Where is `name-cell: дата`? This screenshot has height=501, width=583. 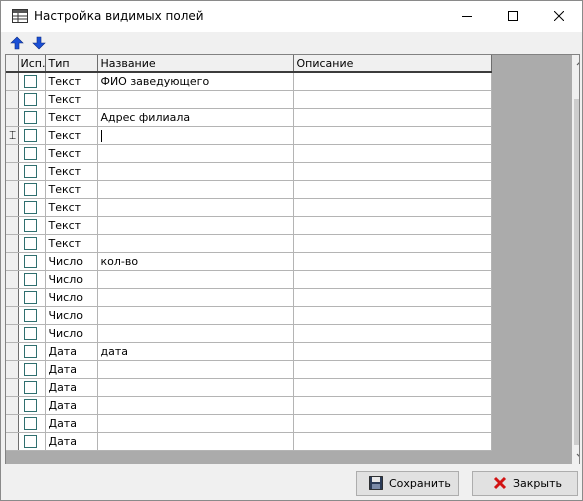 name-cell: дата is located at coordinates (196, 351).